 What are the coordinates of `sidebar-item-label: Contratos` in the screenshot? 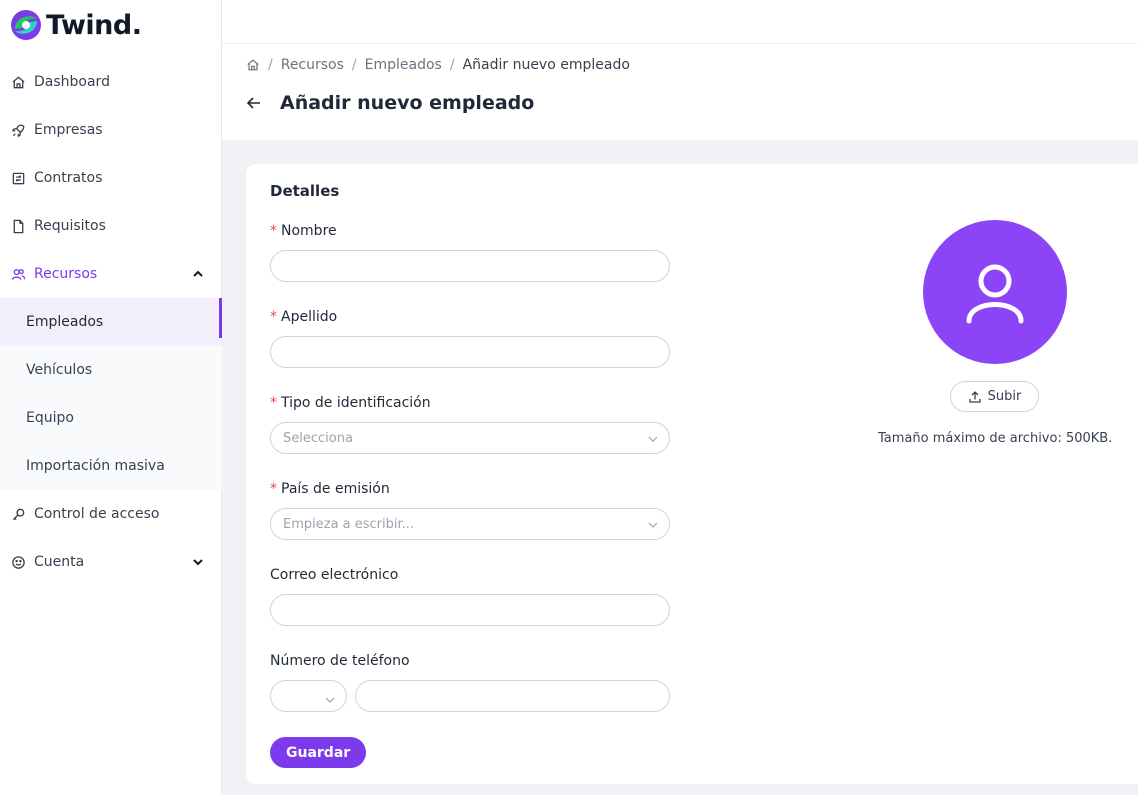 It's located at (68, 178).